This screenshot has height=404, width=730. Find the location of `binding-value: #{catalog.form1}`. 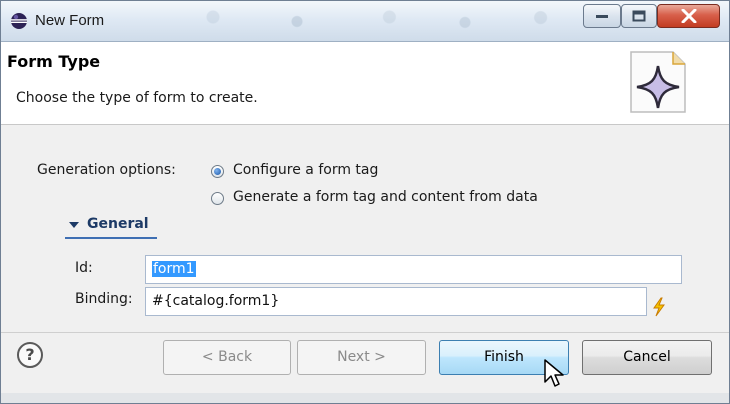

binding-value: #{catalog.form1} is located at coordinates (216, 301).